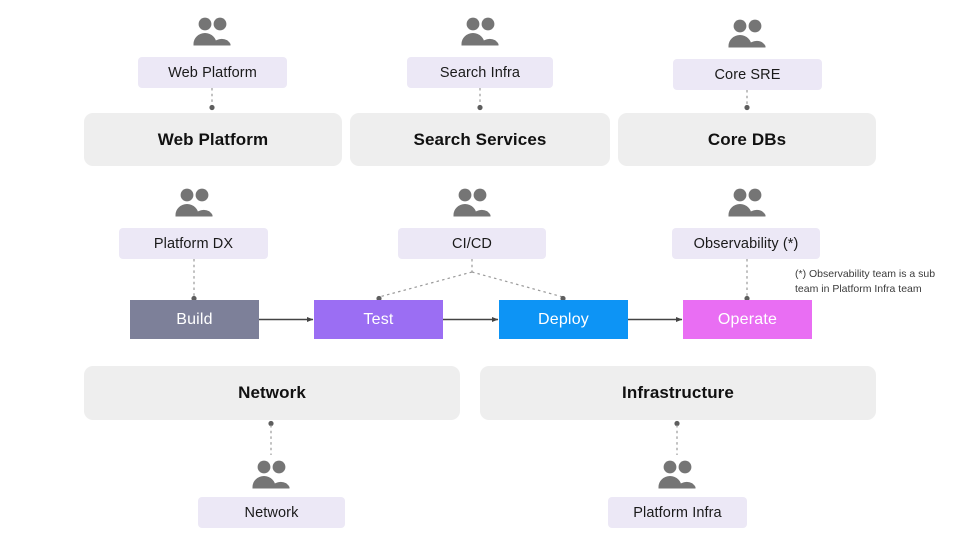  I want to click on domain-box-network: Network, so click(272, 393).